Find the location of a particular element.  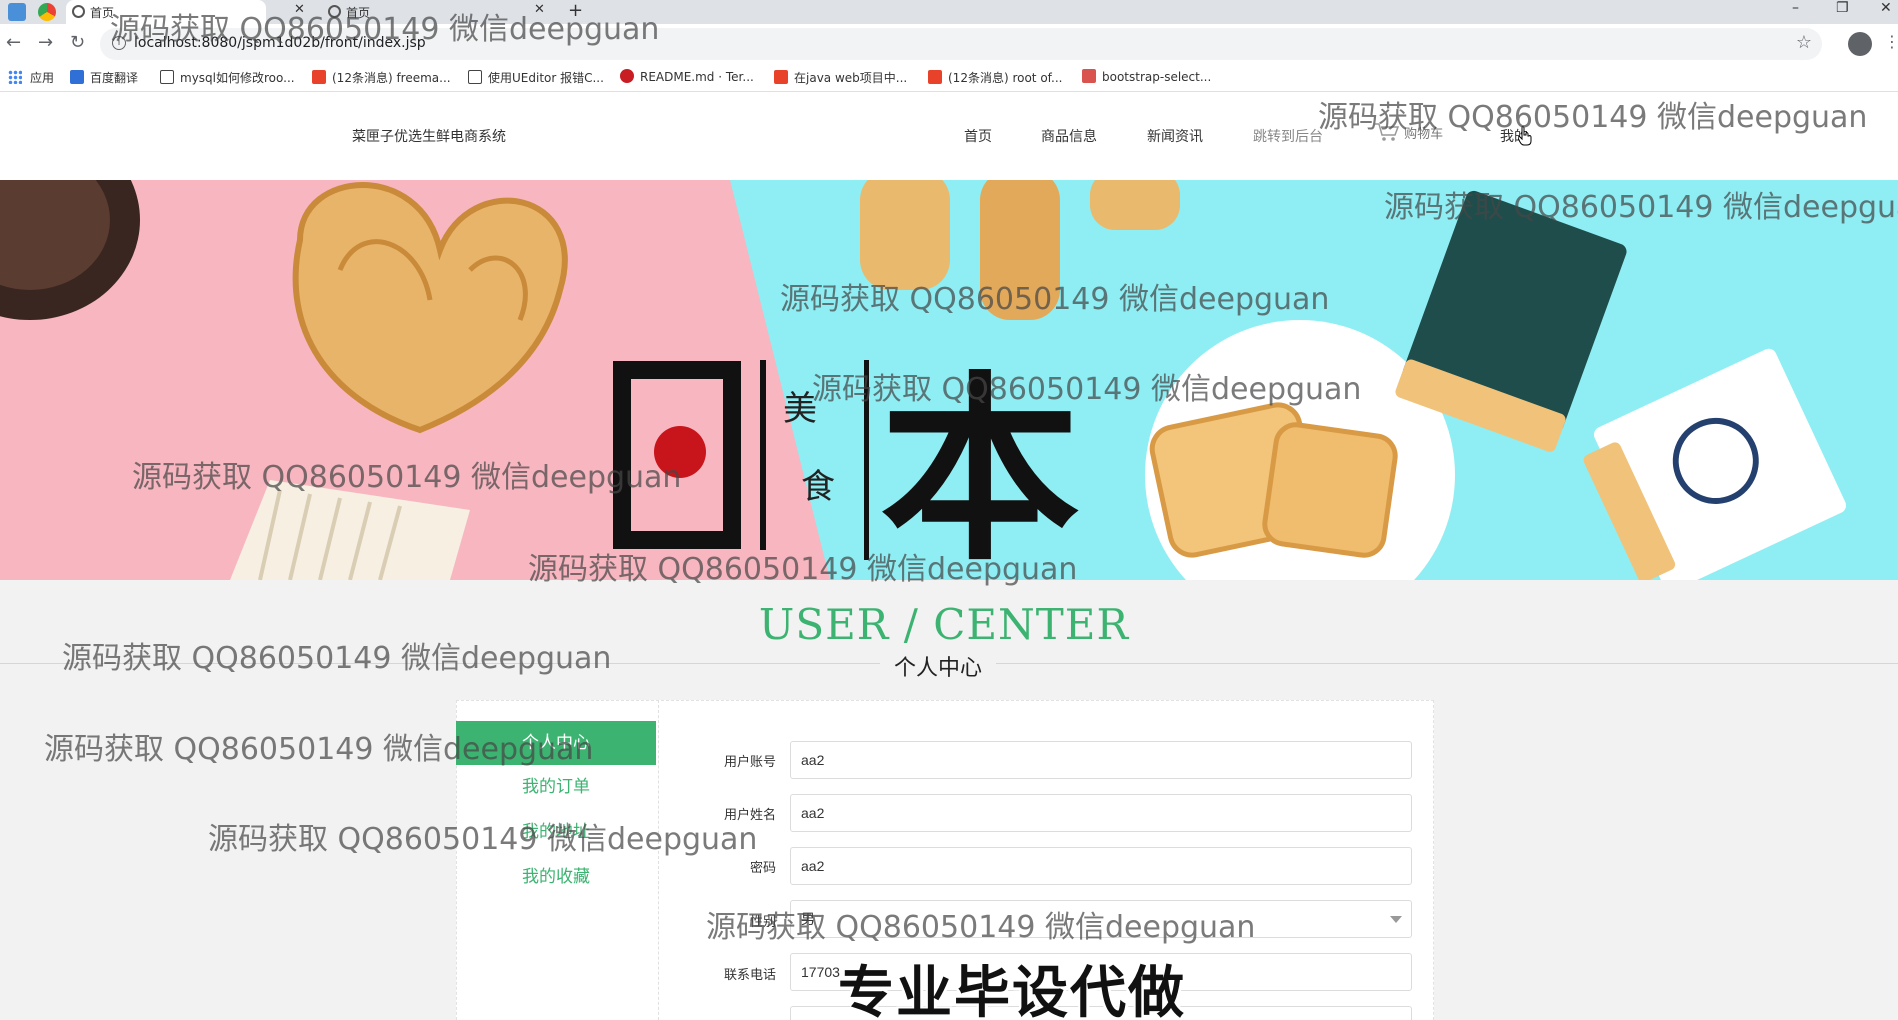

page-title-cn: 个人中心 is located at coordinates (938, 666).